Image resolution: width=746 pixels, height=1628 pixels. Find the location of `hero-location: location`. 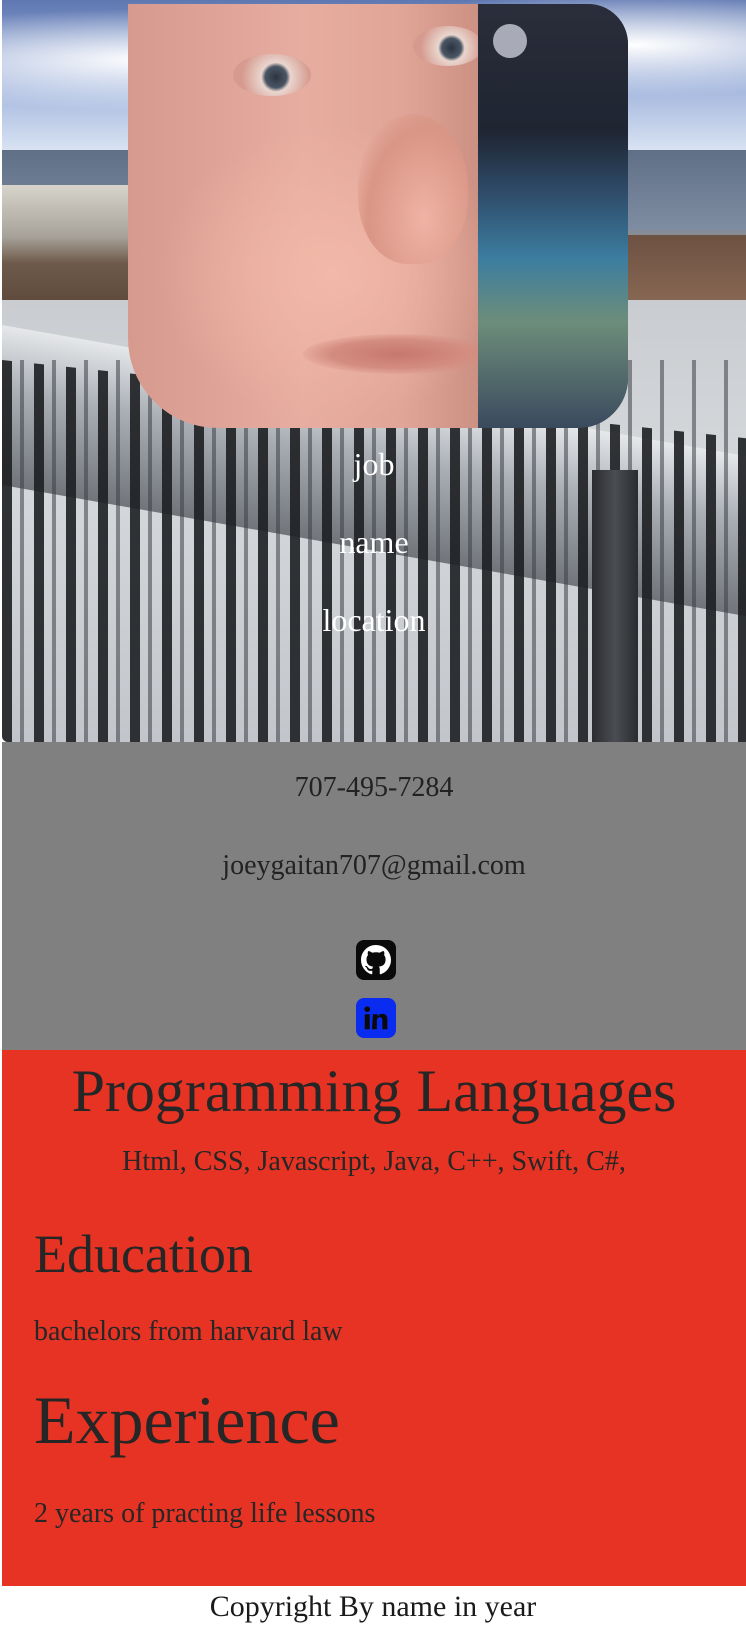

hero-location: location is located at coordinates (374, 620).